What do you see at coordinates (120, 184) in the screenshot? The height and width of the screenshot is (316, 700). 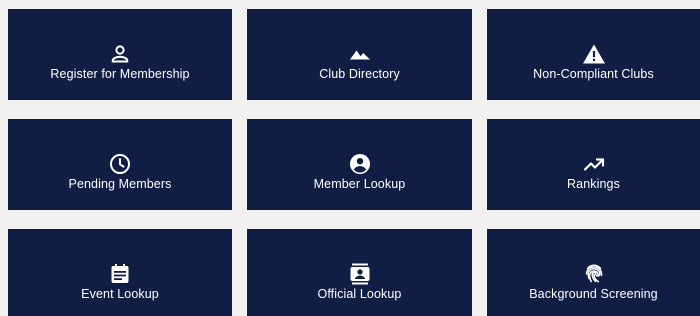 I see `tile-label: Pending Members` at bounding box center [120, 184].